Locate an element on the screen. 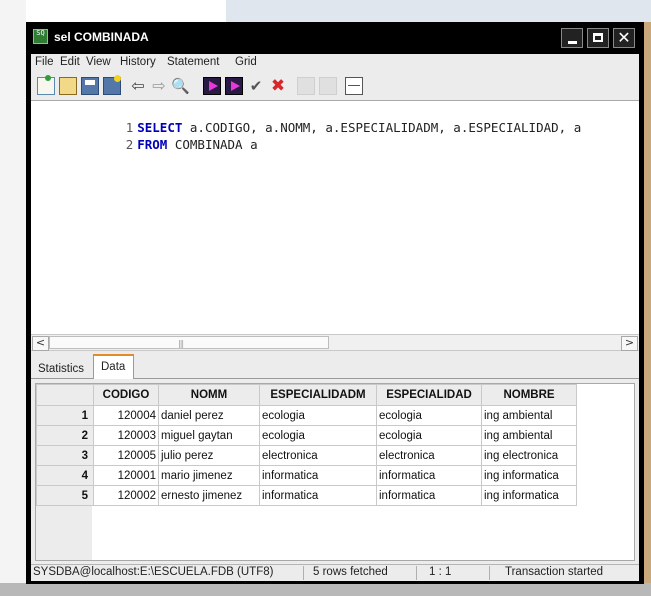  cell-nomm: mario jimenez is located at coordinates (209, 475).